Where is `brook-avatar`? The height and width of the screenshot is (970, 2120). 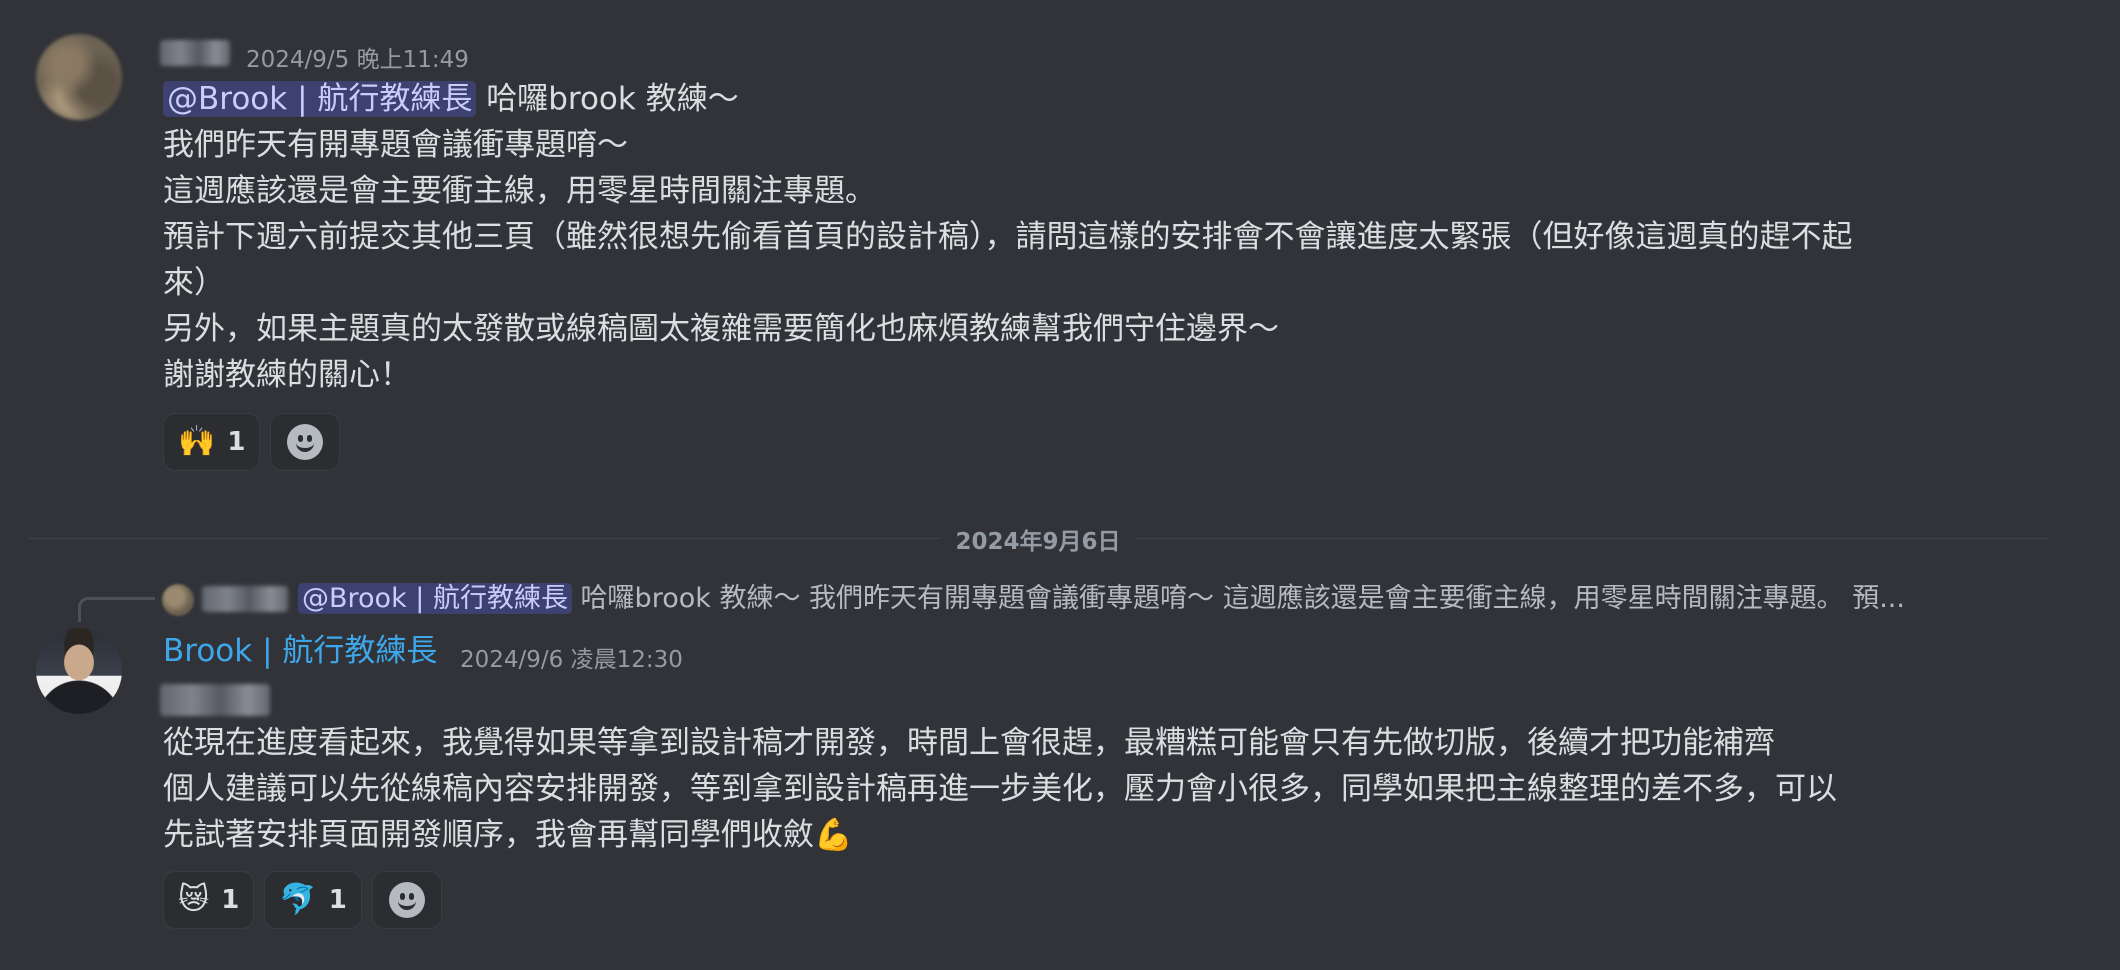
brook-avatar is located at coordinates (79, 671).